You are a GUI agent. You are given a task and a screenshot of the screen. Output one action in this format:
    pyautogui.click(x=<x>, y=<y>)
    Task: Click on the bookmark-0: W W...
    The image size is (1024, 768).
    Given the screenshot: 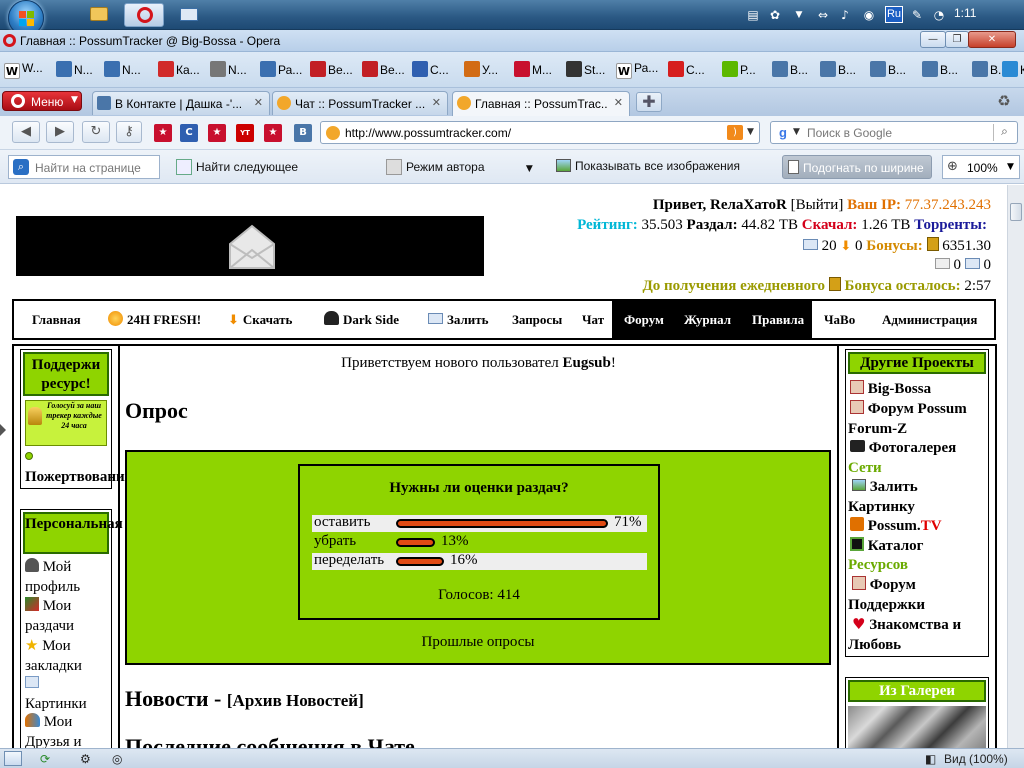 What is the action you would take?
    pyautogui.click(x=23, y=70)
    